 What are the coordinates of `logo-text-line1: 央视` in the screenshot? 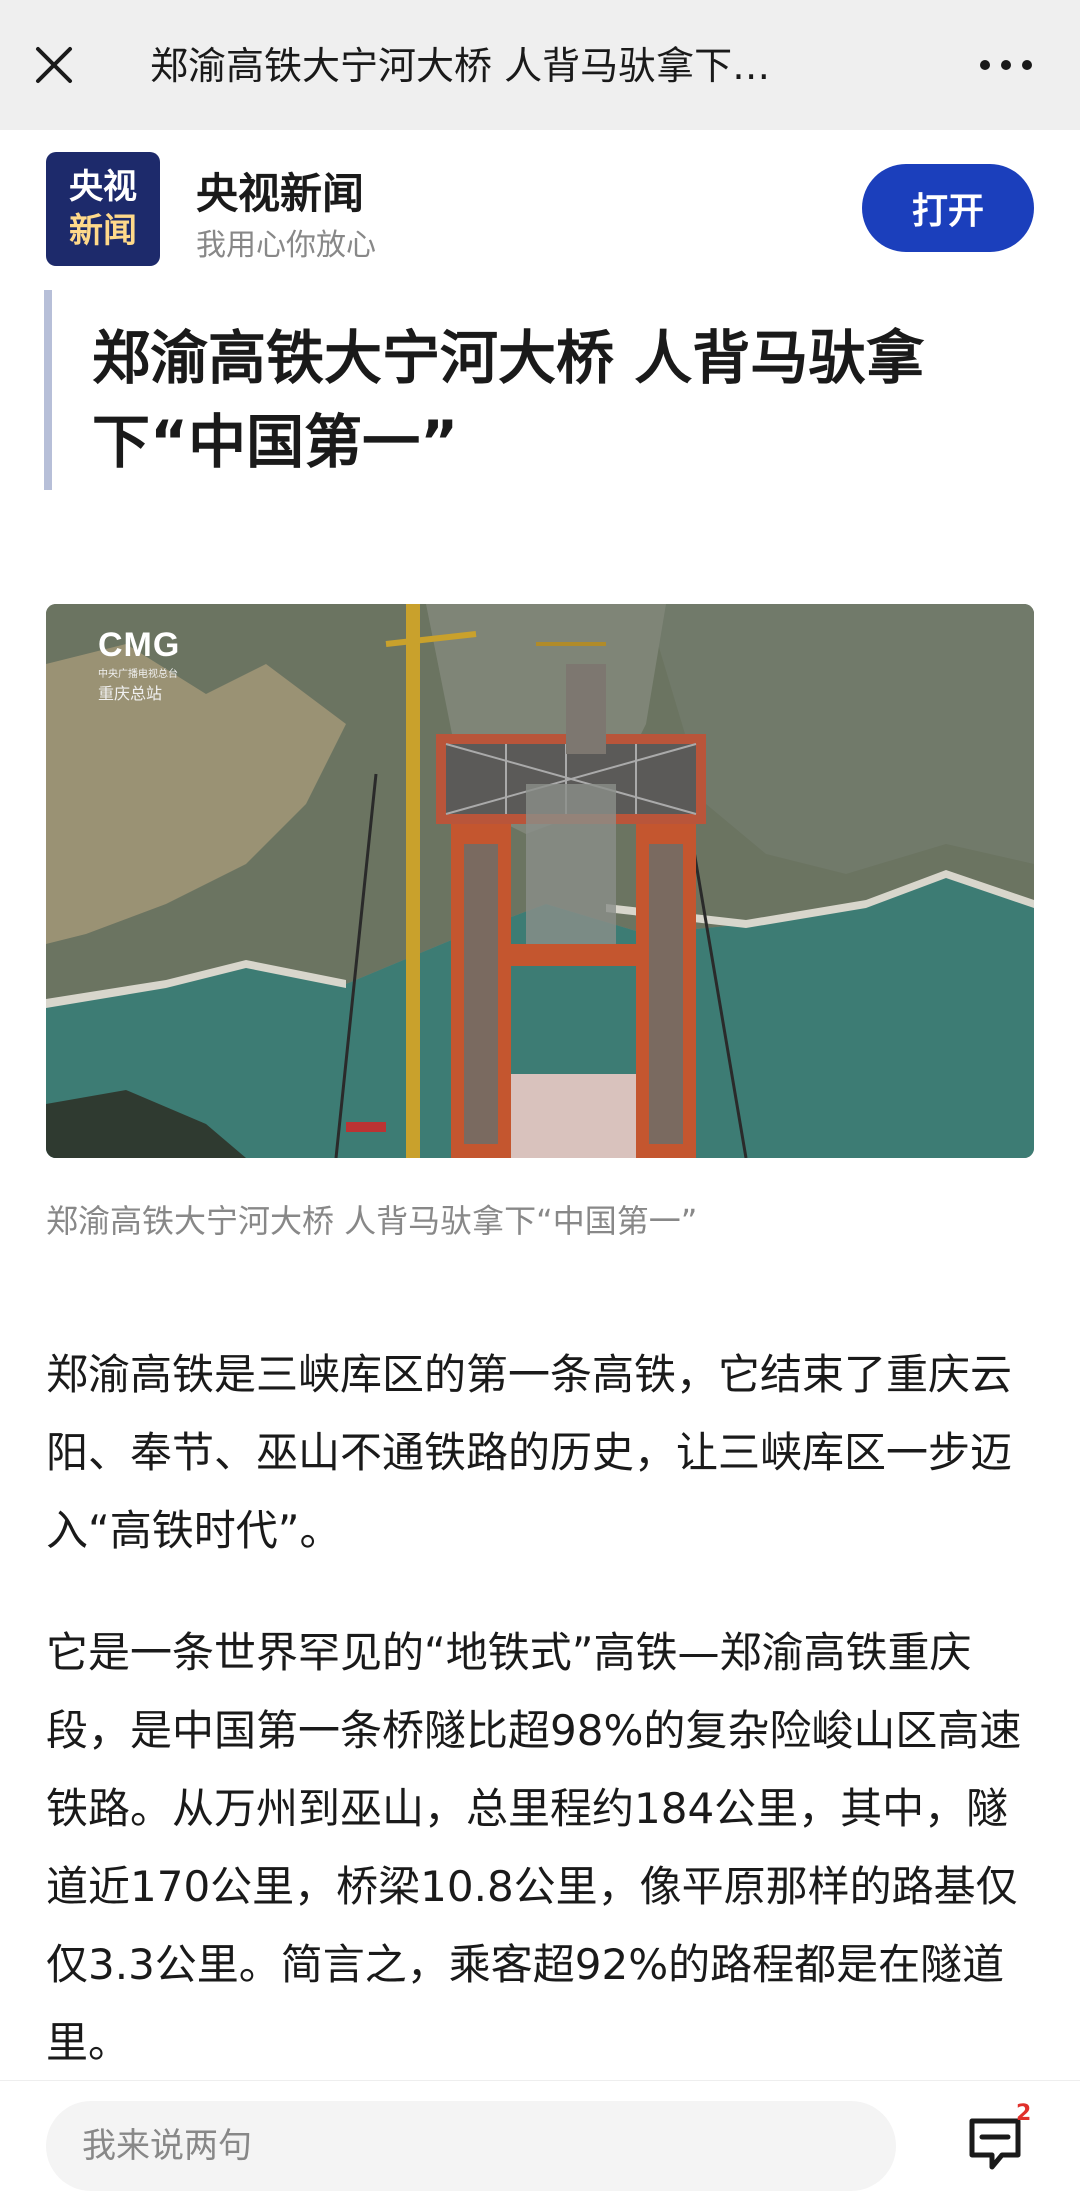 It's located at (103, 187).